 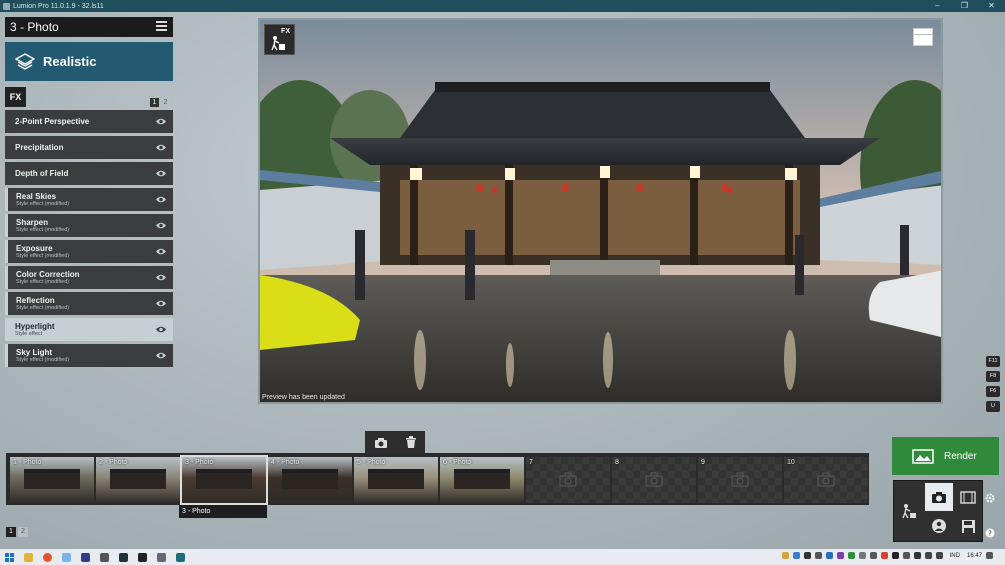 What do you see at coordinates (138, 480) in the screenshot?
I see `filmstrip-slot: 2 - Photo` at bounding box center [138, 480].